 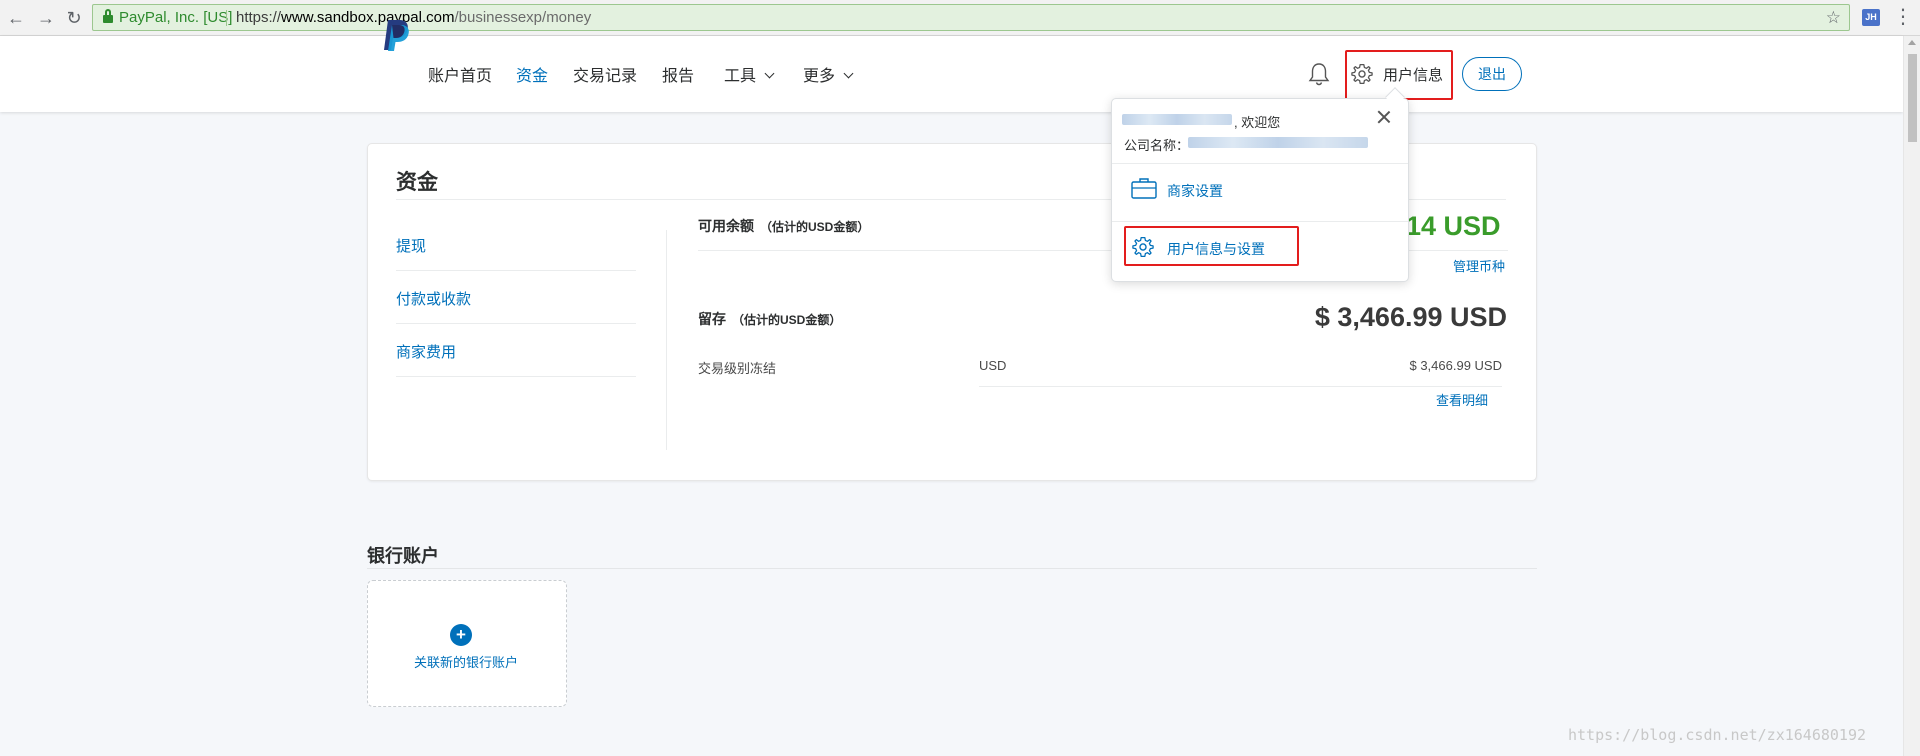 What do you see at coordinates (828, 74) in the screenshot?
I see `nav-more: 更多` at bounding box center [828, 74].